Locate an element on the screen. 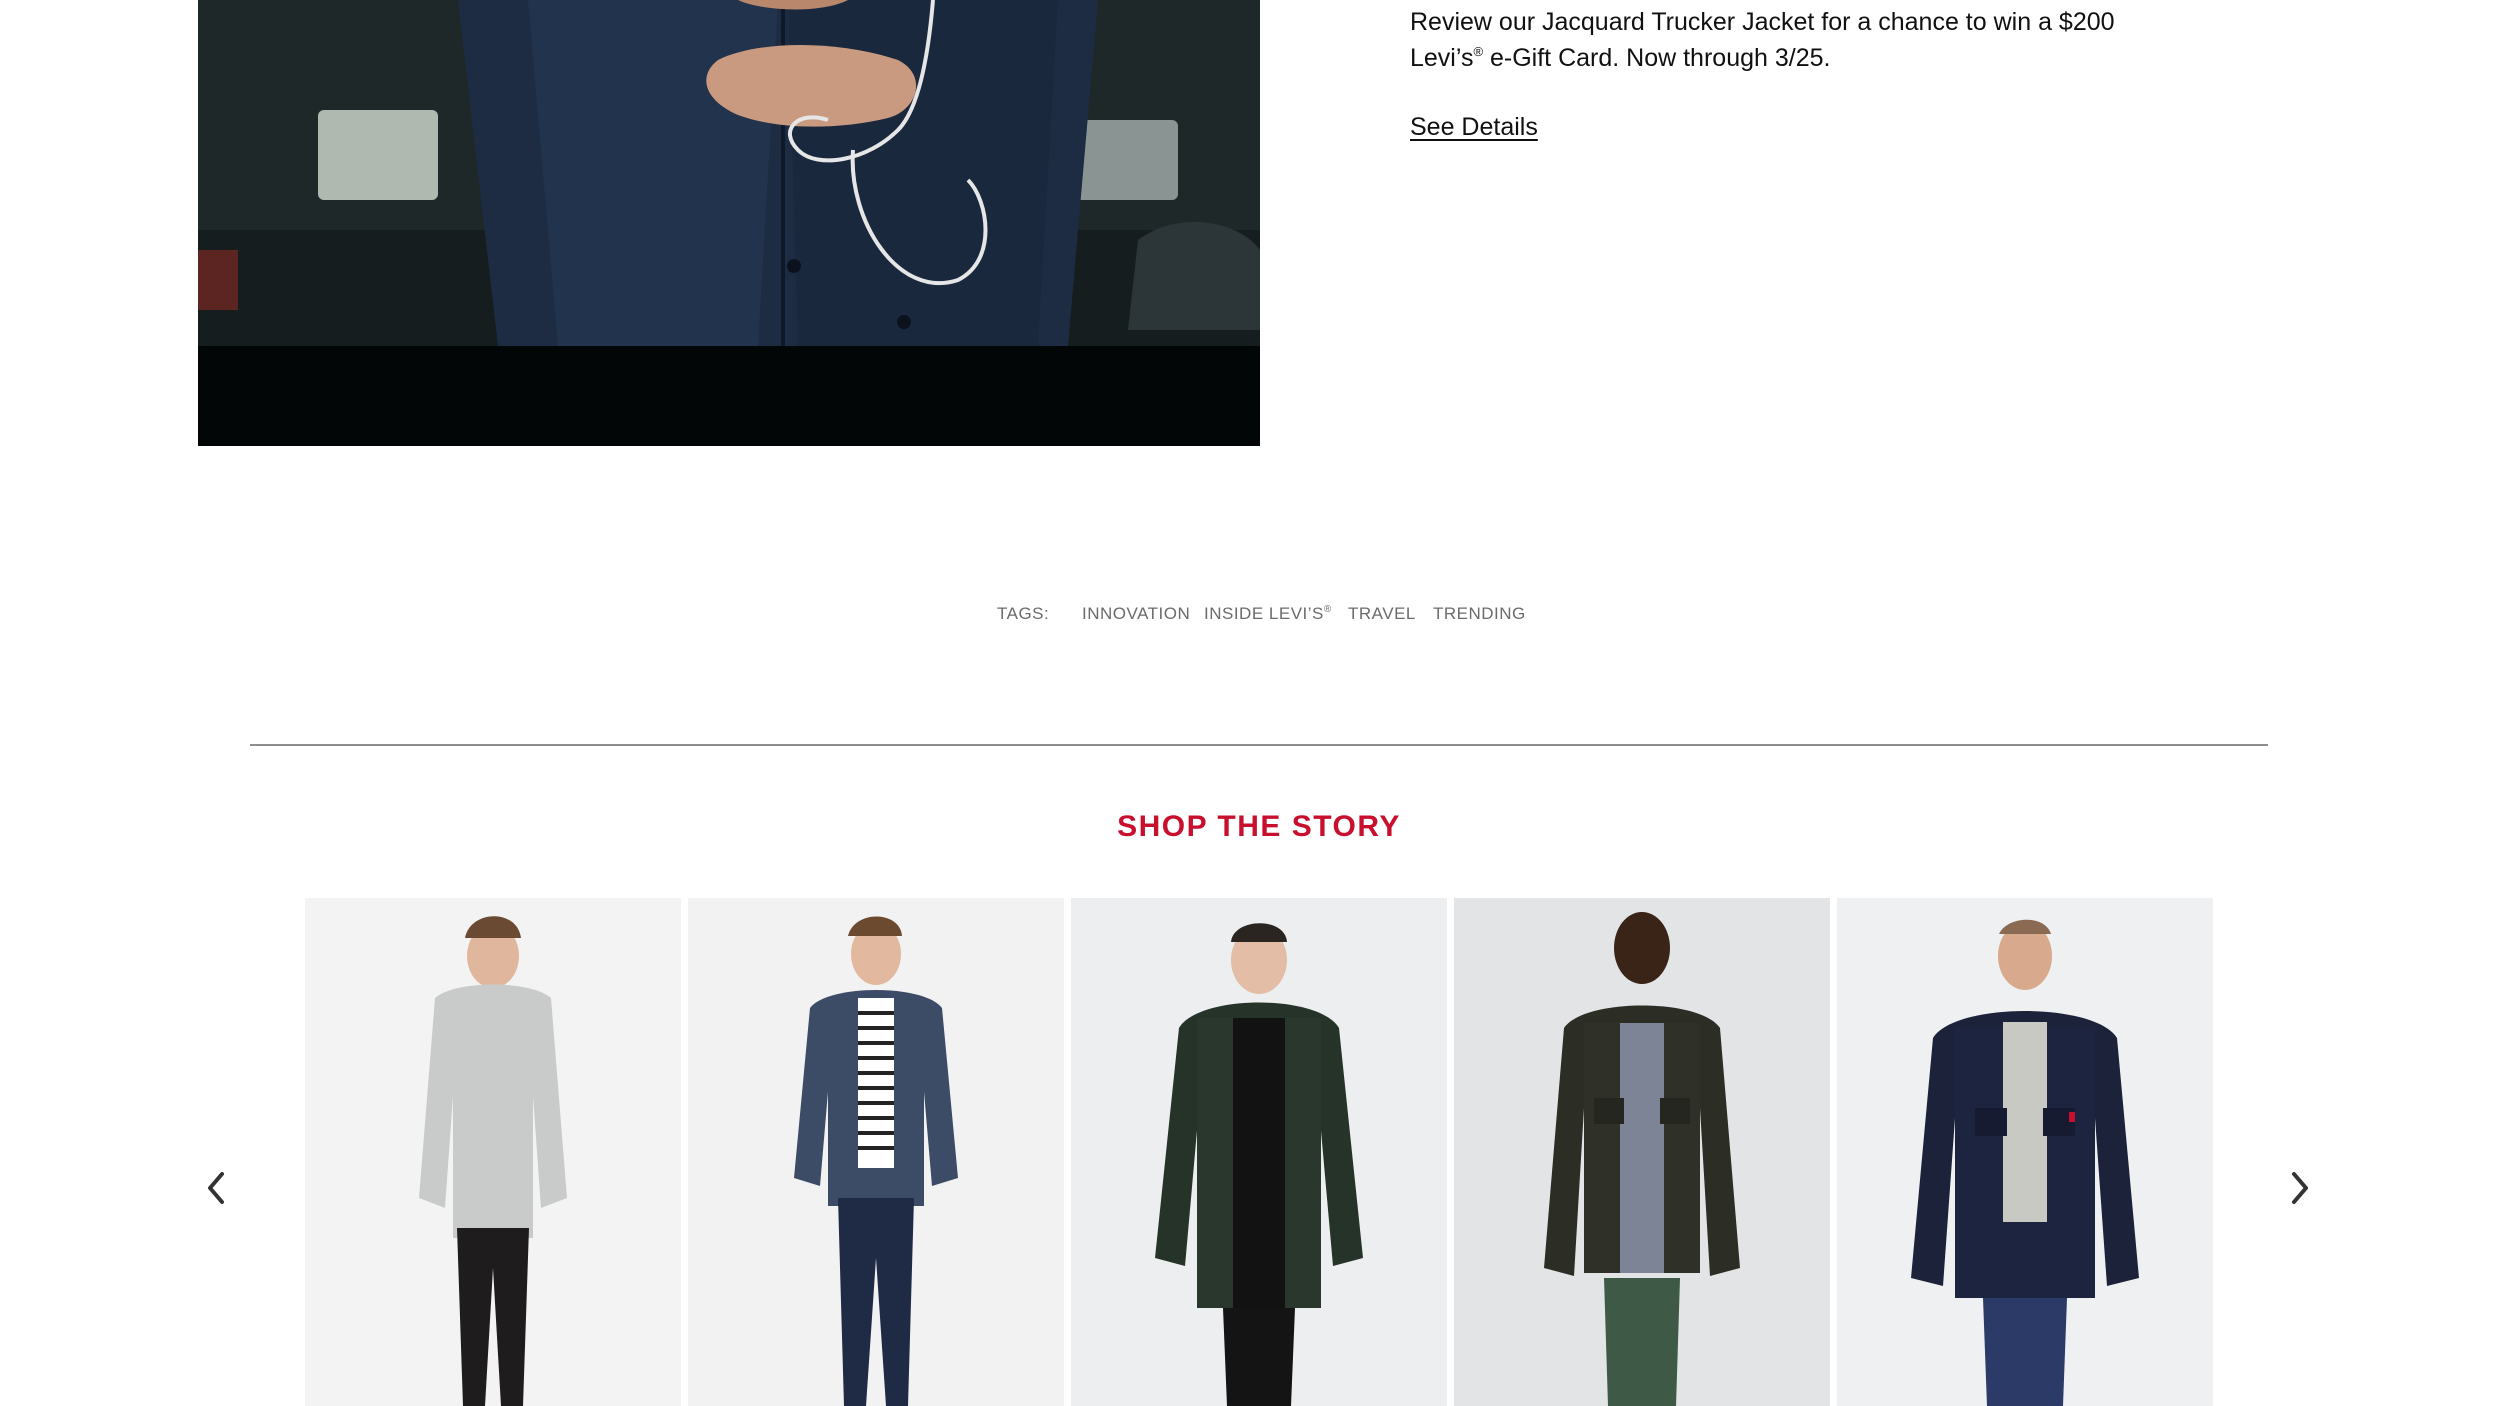 This screenshot has height=1406, width=2500. tag-innovation: INNOVATION is located at coordinates (1136, 614).